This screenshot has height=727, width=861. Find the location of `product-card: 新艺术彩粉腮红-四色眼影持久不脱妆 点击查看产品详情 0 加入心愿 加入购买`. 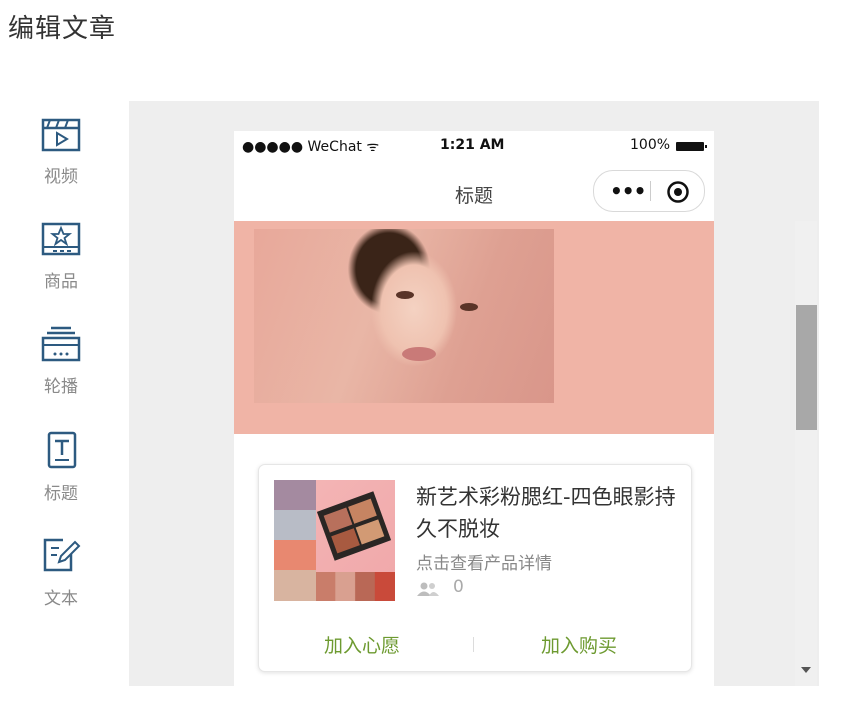

product-card: 新艺术彩粉腮红-四色眼影持久不脱妆 点击查看产品详情 0 加入心愿 加入购买 is located at coordinates (475, 568).